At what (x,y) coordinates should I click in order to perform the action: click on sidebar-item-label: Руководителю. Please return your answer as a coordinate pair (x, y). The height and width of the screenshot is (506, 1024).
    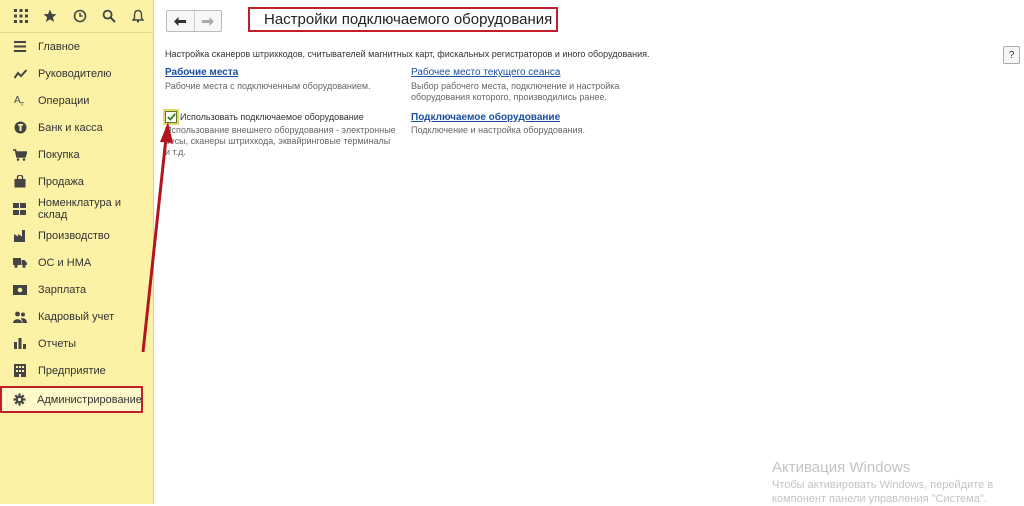
    Looking at the image, I should click on (75, 73).